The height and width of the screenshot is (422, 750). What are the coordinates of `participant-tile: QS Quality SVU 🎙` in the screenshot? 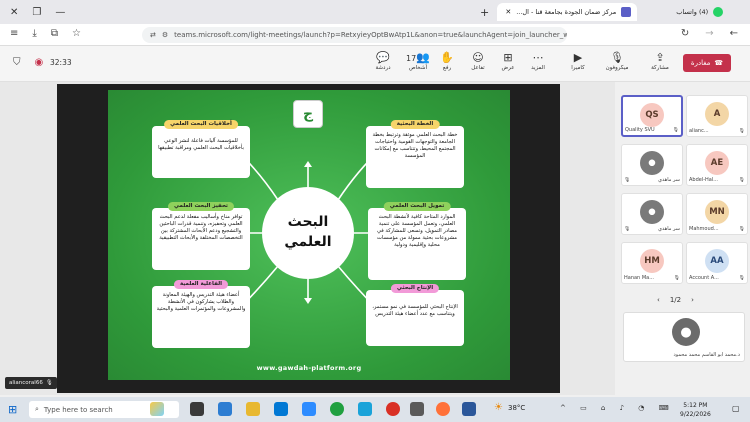 It's located at (652, 116).